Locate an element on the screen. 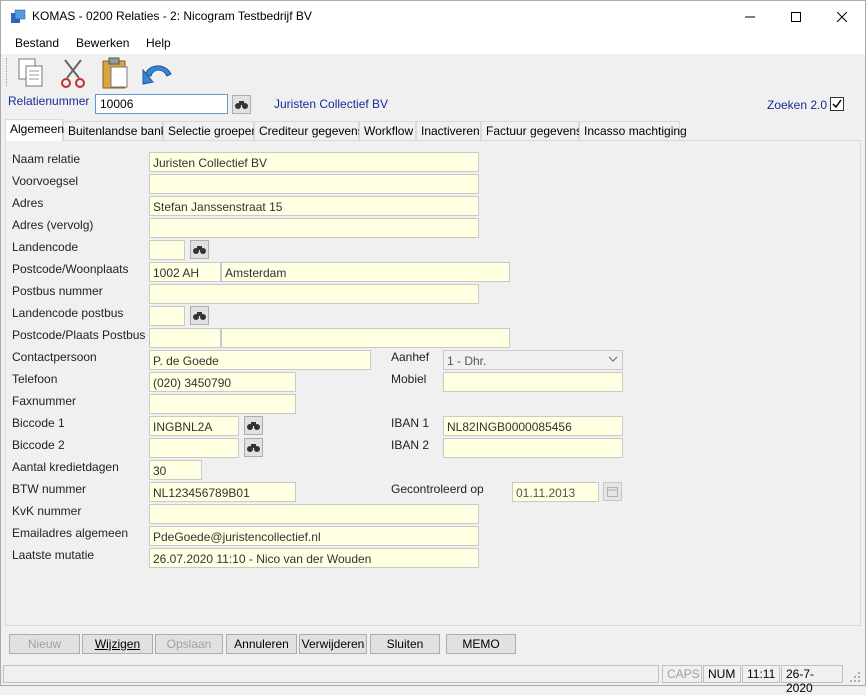 The height and width of the screenshot is (695, 866). verwijderen-button: Verwijderen is located at coordinates (333, 644).